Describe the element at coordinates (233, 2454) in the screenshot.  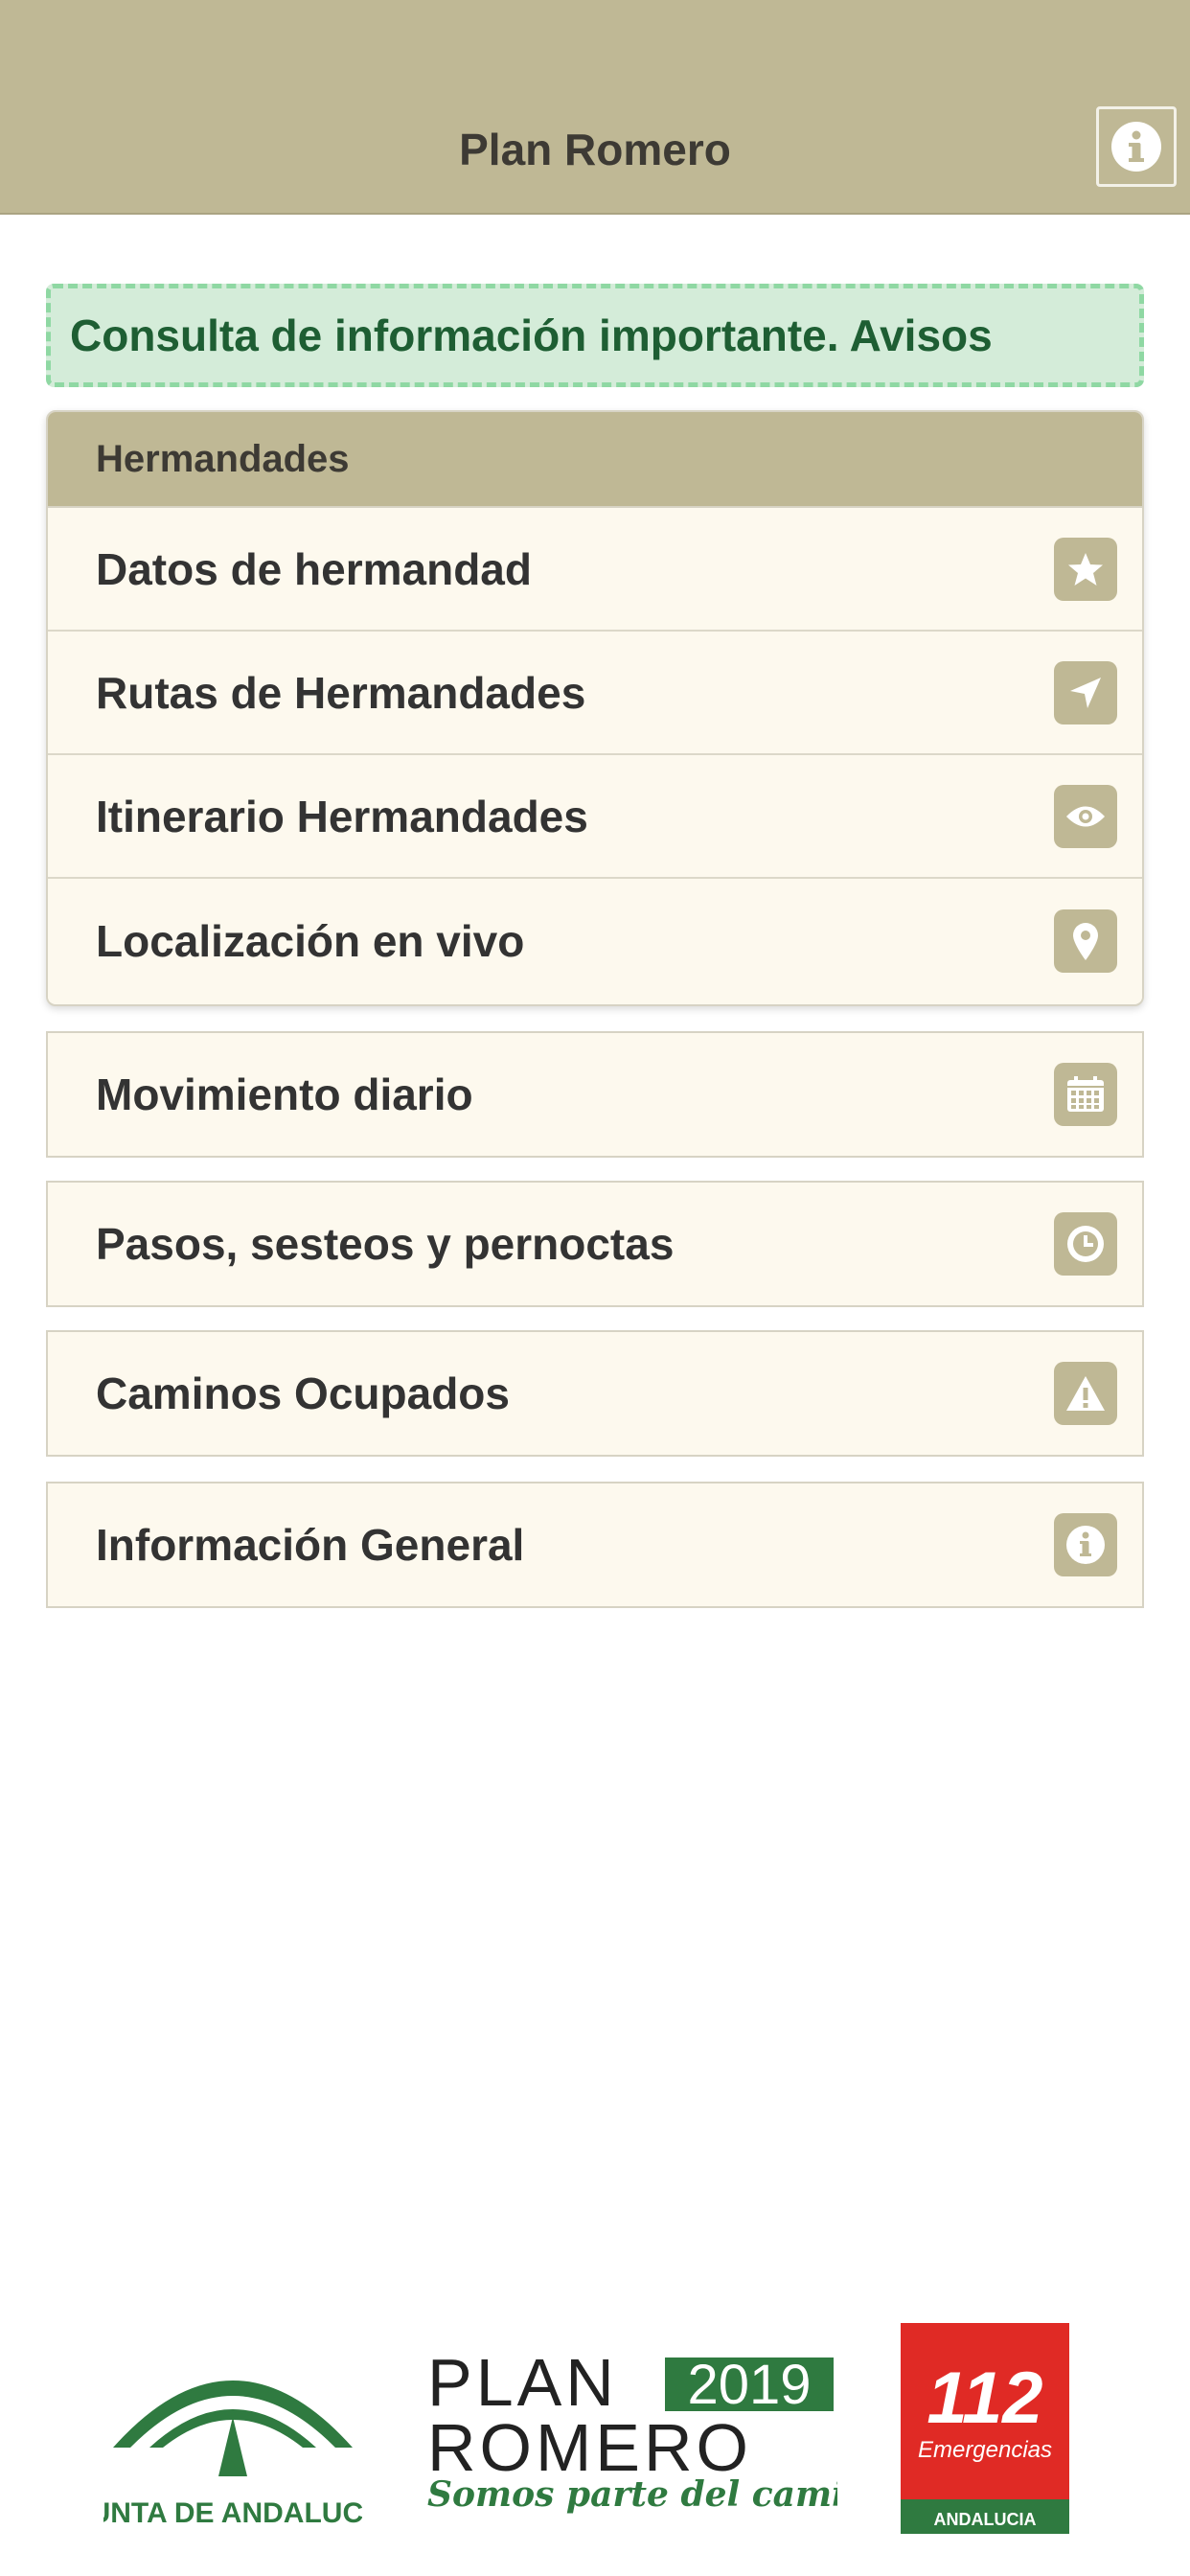
I see `junta-de-andalucia-logo: JUNTA DE ANDALUCIA` at that location.